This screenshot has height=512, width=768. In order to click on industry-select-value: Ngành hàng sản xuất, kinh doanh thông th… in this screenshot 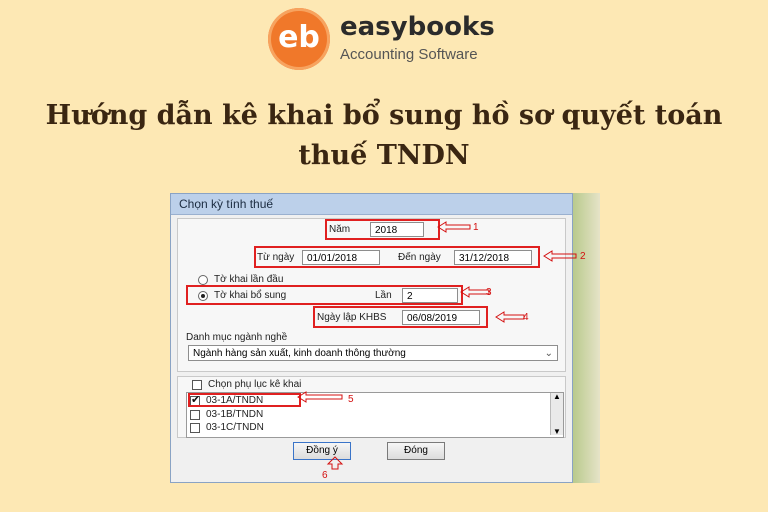, I will do `click(299, 353)`.